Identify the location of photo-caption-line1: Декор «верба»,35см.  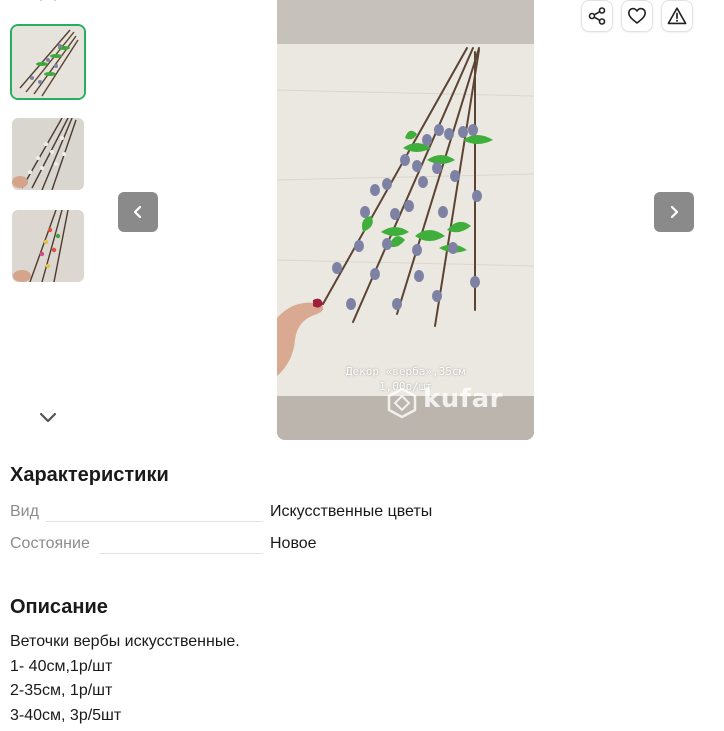
(405, 371).